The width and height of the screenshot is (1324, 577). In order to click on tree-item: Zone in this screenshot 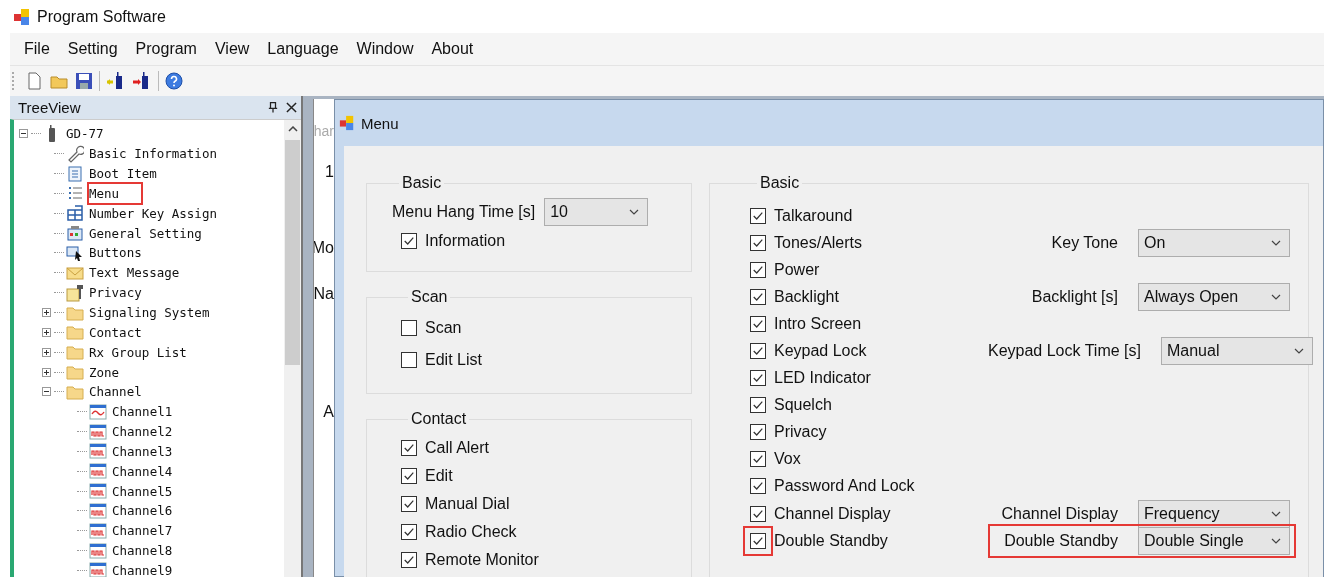, I will do `click(115, 372)`.